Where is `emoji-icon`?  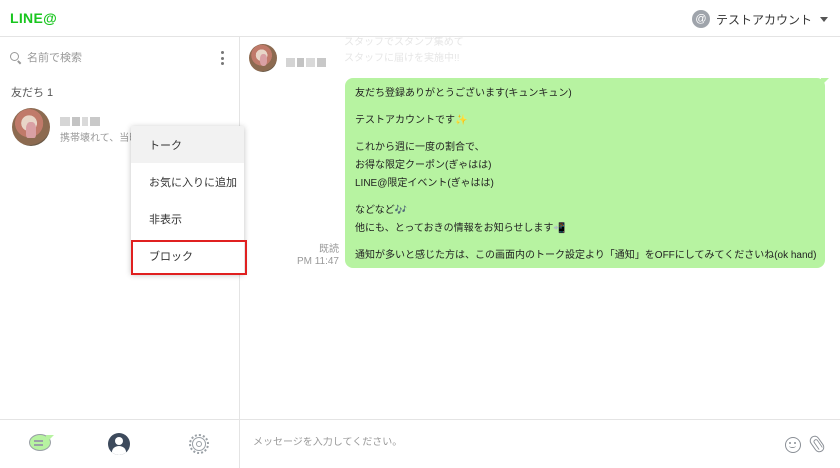
emoji-icon is located at coordinates (793, 445).